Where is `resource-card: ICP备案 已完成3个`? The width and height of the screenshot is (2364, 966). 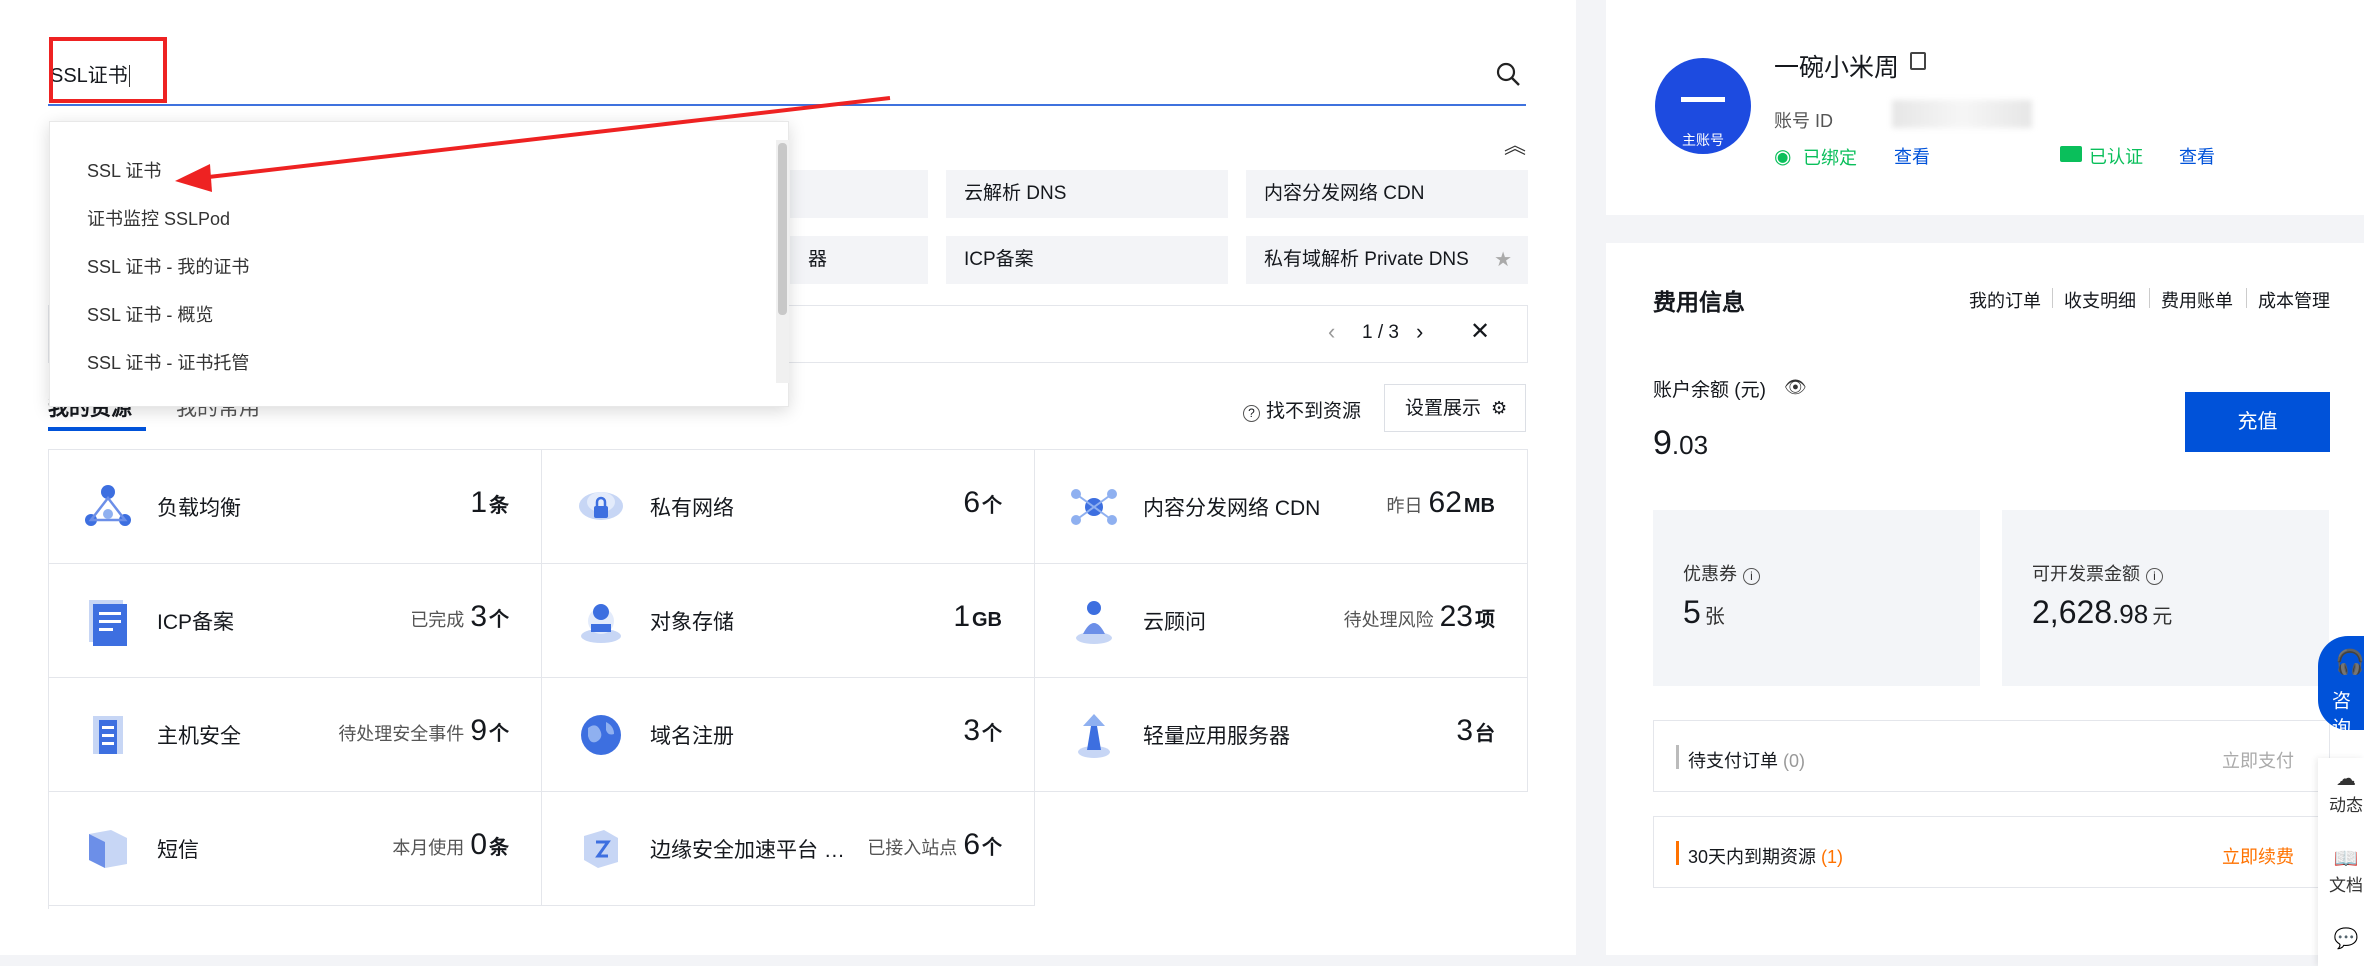 resource-card: ICP备案 已完成3个 is located at coordinates (295, 621).